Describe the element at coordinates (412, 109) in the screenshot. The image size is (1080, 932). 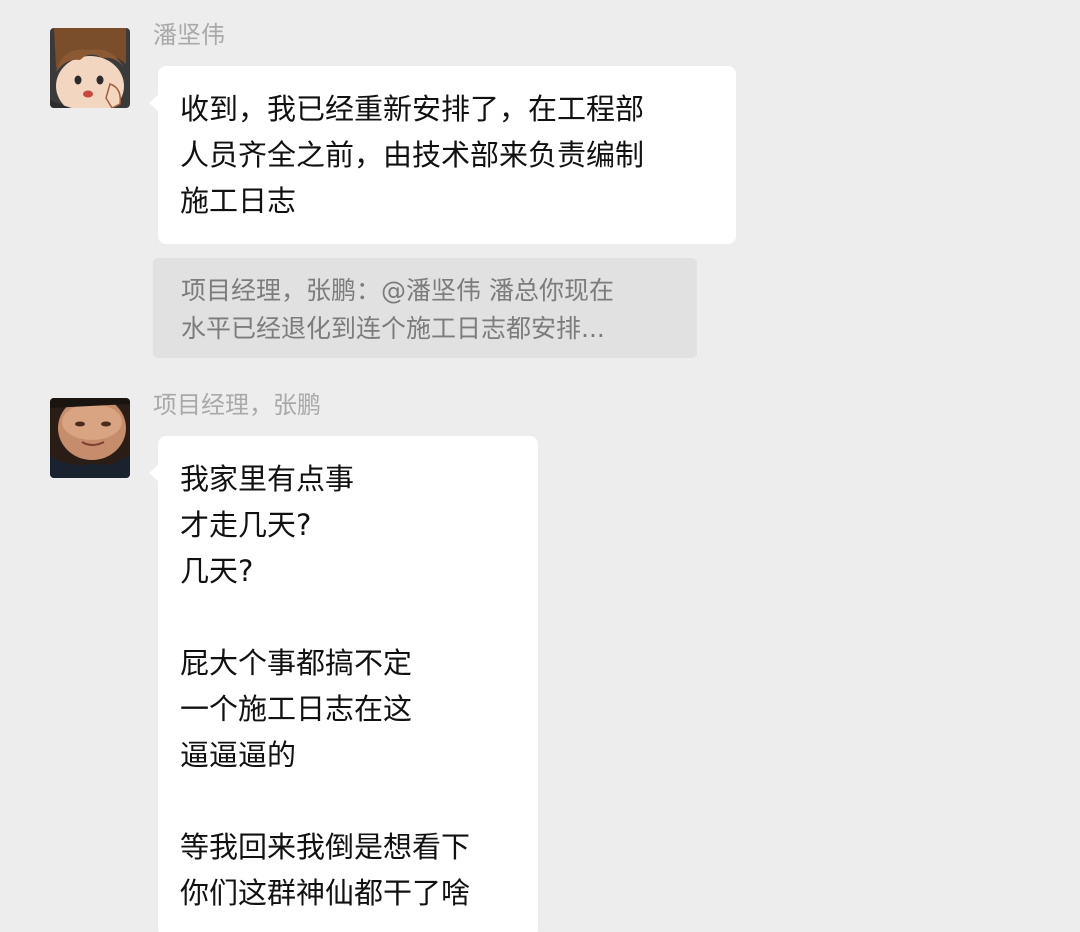
I see `message-line: 收到，我已经重新安排了，在工程部` at that location.